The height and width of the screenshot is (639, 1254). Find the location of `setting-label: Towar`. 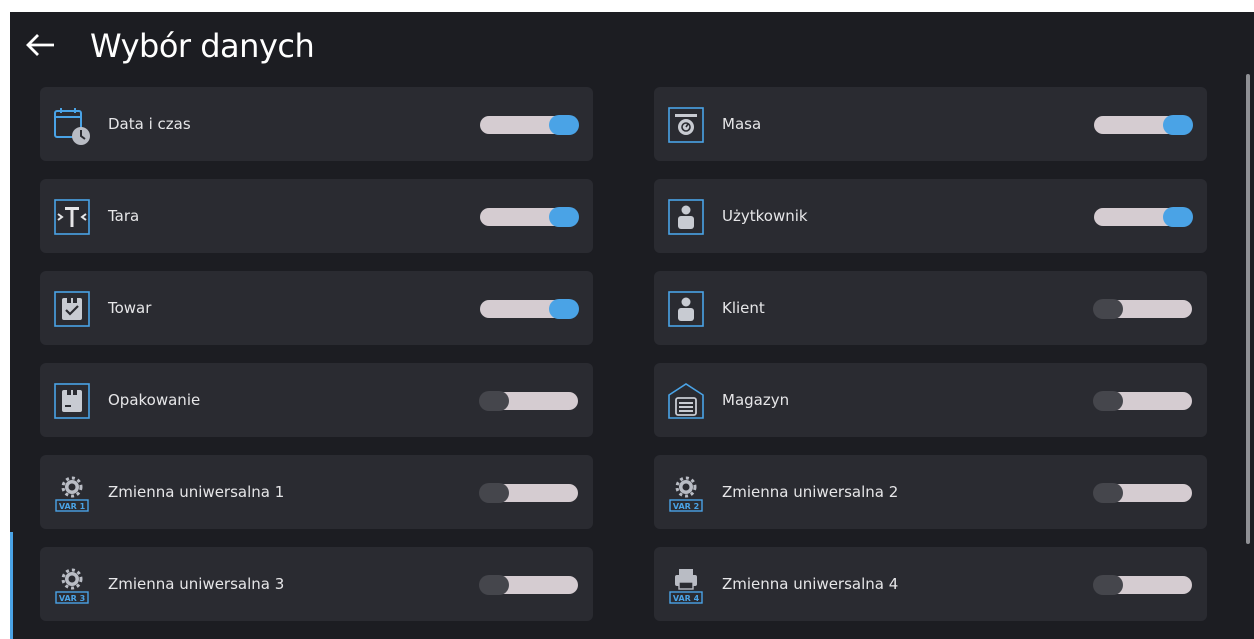

setting-label: Towar is located at coordinates (130, 308).